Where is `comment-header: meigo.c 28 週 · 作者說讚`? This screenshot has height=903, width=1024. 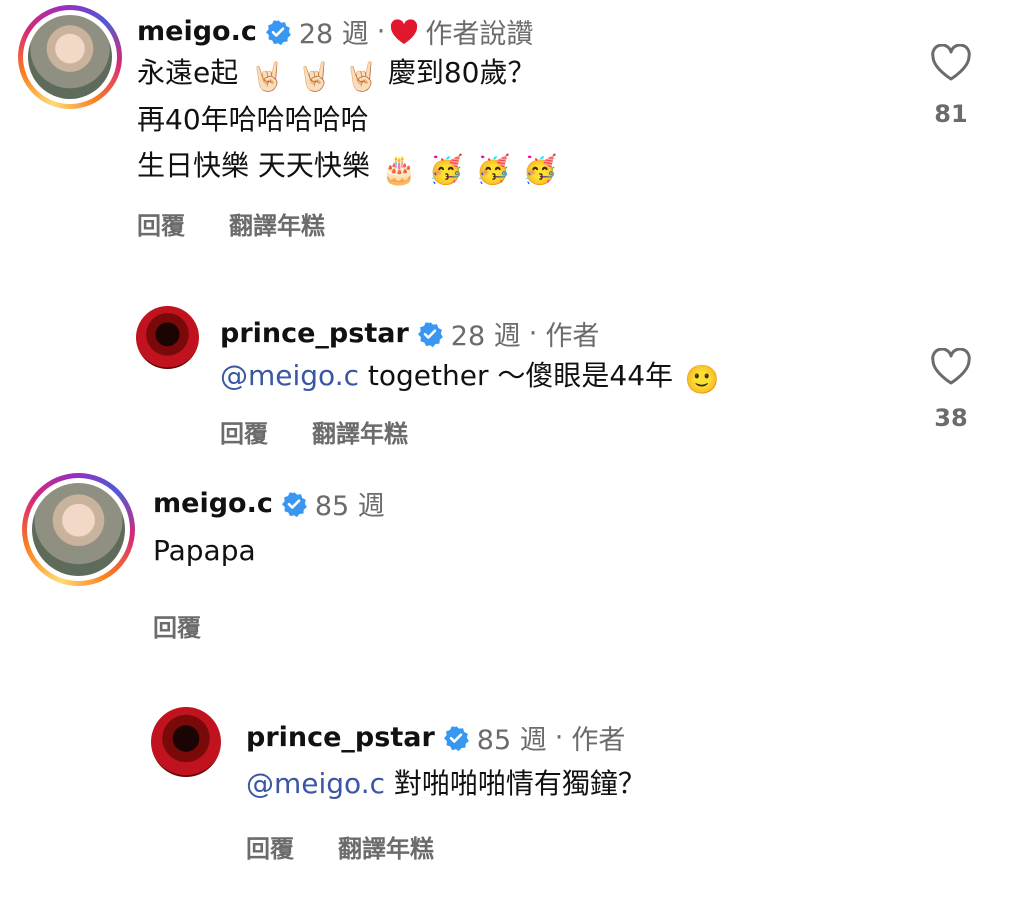 comment-header: meigo.c 28 週 · 作者說讚 is located at coordinates (335, 31).